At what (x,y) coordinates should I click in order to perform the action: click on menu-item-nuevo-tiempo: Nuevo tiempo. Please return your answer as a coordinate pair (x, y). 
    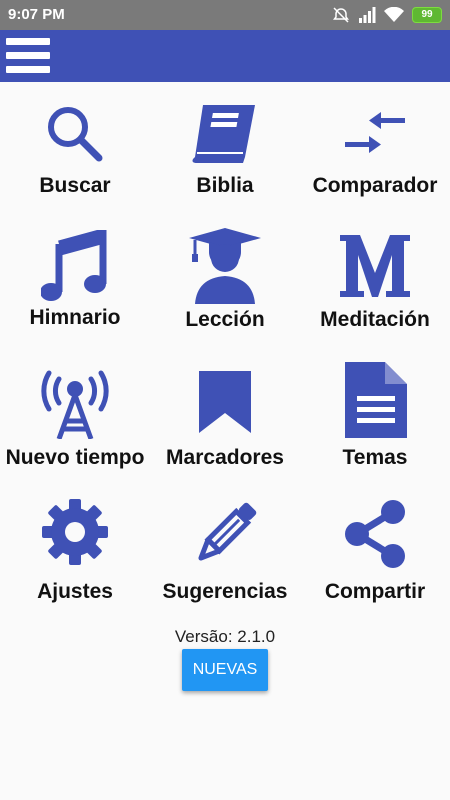
    Looking at the image, I should click on (75, 422).